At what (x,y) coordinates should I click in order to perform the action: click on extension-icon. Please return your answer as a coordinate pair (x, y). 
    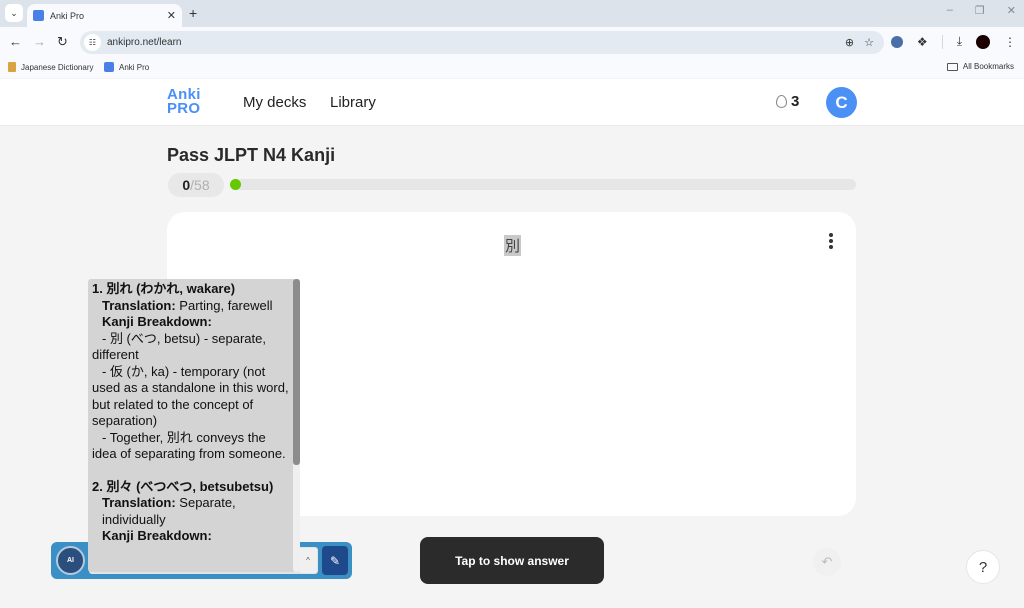
    Looking at the image, I should click on (896, 41).